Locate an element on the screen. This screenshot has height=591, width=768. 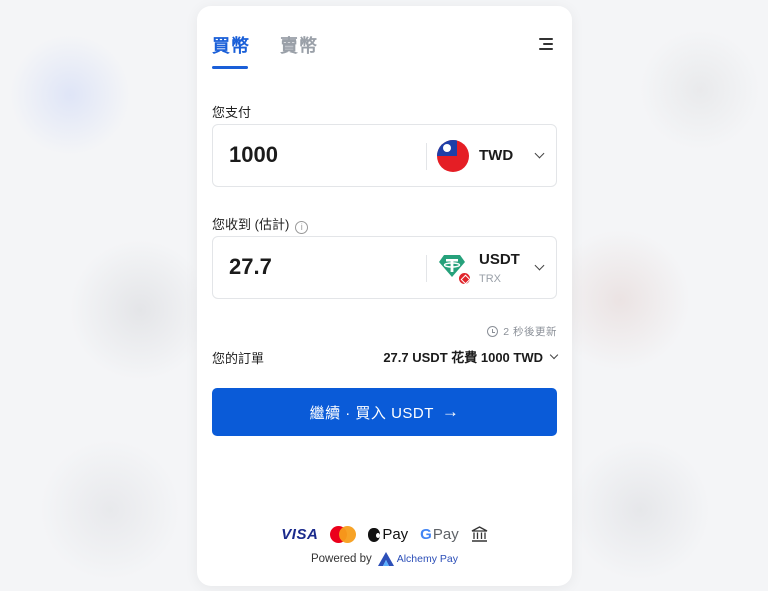
visa-logo: VISA is located at coordinates (300, 534).